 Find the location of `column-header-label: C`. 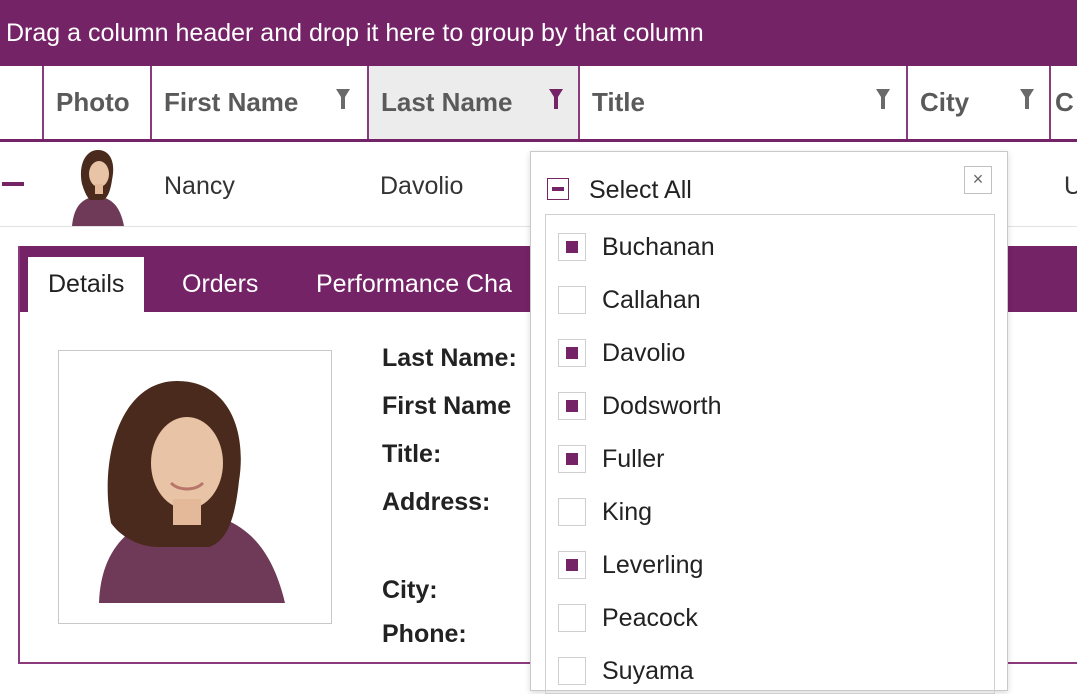

column-header-label: C is located at coordinates (1064, 102).